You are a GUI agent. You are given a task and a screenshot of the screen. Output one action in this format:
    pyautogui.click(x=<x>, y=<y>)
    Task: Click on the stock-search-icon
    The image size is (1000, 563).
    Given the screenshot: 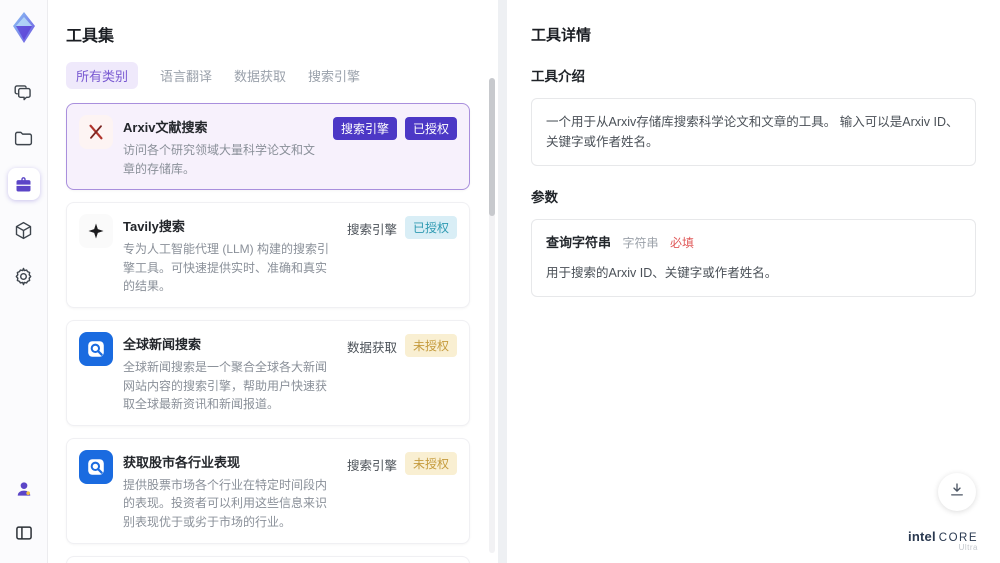 What is the action you would take?
    pyautogui.click(x=96, y=466)
    